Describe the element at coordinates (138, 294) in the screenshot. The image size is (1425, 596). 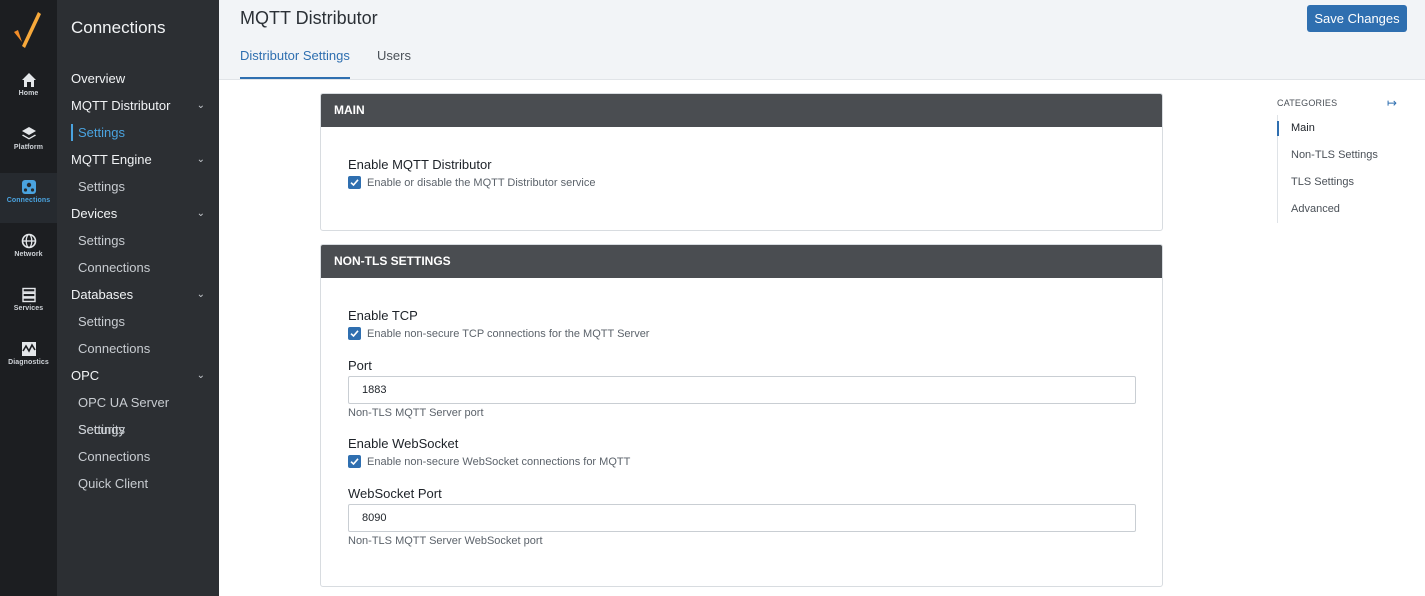
I see `sidebar-group-databases: Databases ⌄` at that location.